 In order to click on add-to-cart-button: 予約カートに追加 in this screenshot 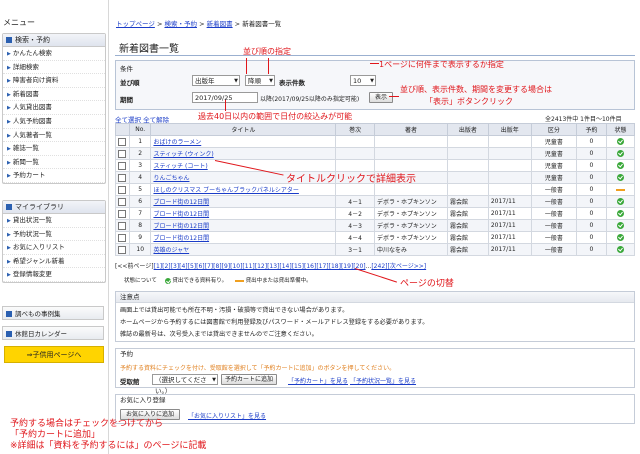, I will do `click(249, 379)`.